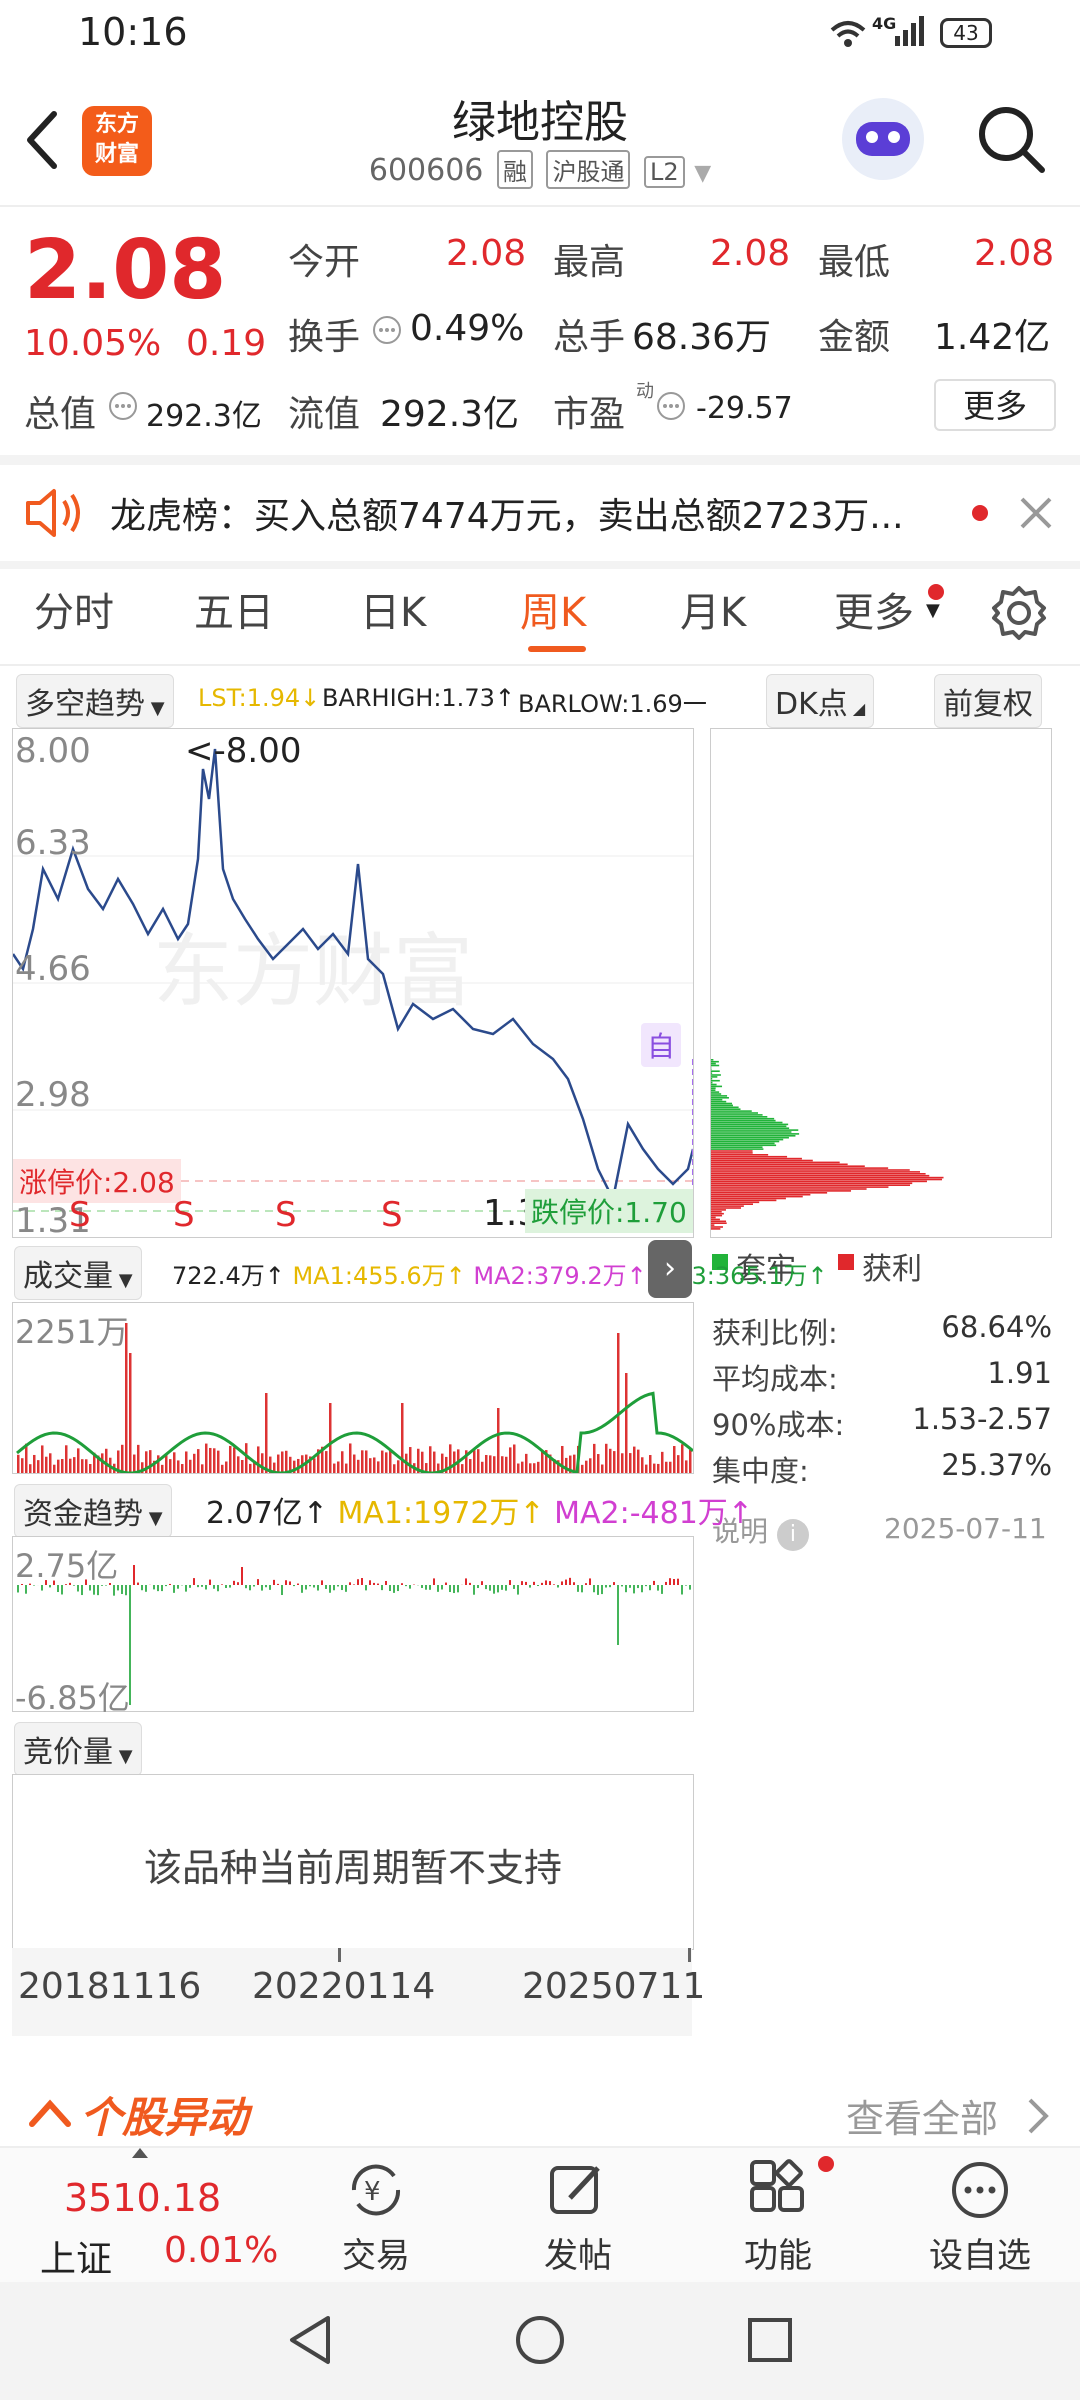 This screenshot has height=2400, width=1080. Describe the element at coordinates (226, 343) in the screenshot. I see `change-amount: 0.19` at that location.